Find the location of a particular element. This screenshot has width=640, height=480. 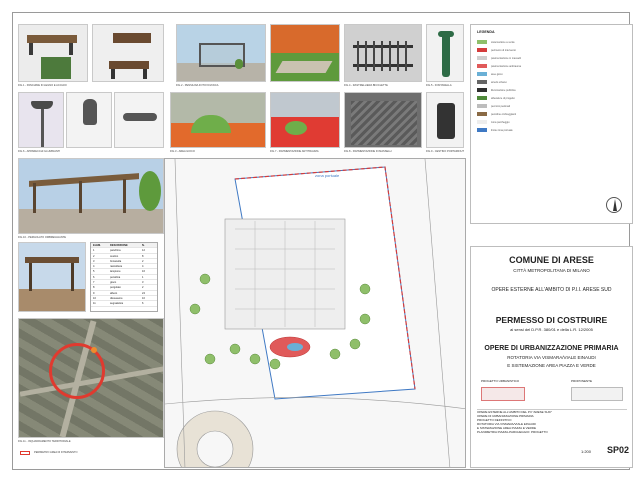

table-cell: cestino is located at coordinates (114, 256).